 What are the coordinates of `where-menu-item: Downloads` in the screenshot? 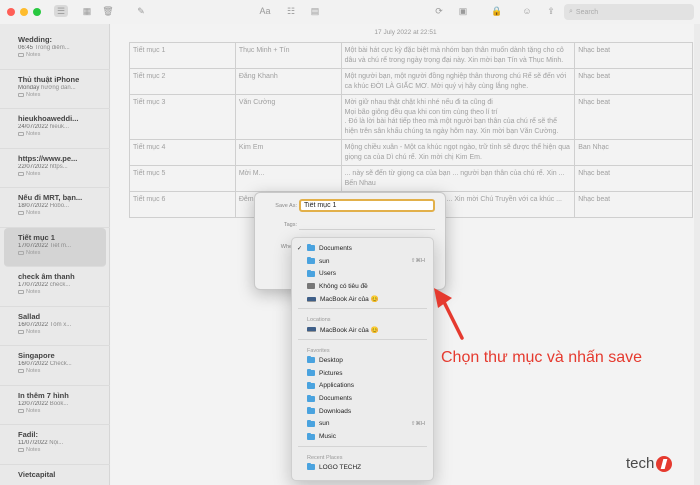 It's located at (362, 411).